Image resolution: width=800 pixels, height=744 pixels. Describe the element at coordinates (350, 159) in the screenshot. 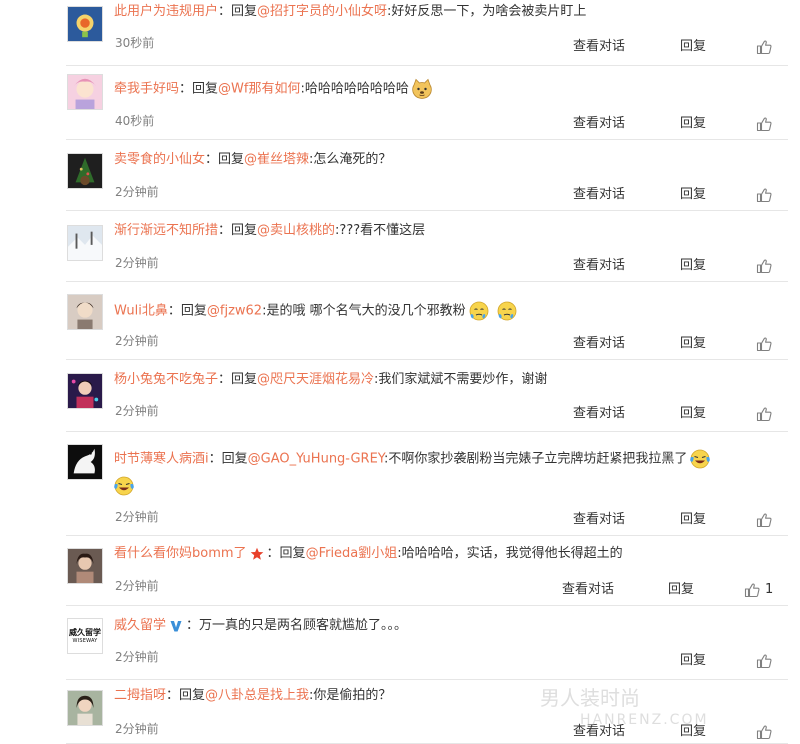

I see `comment-text: :怎么淹死的？` at that location.